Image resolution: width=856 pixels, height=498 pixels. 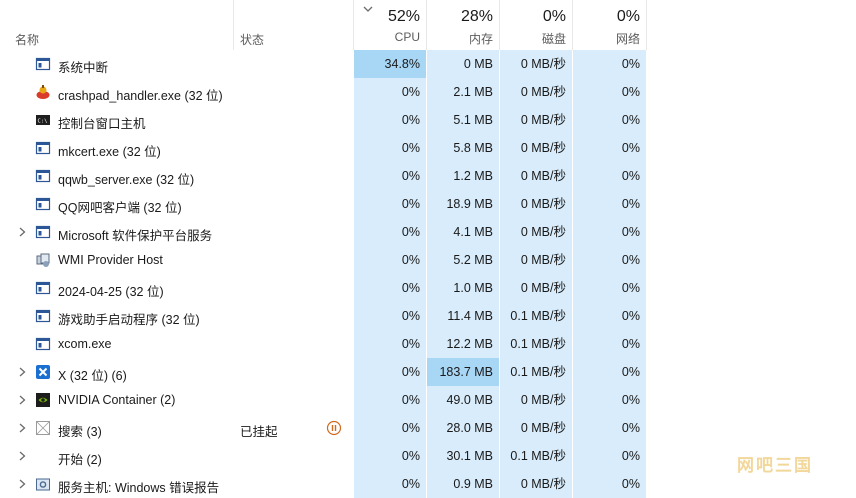 What do you see at coordinates (43, 484) in the screenshot?
I see `service-icon` at bounding box center [43, 484].